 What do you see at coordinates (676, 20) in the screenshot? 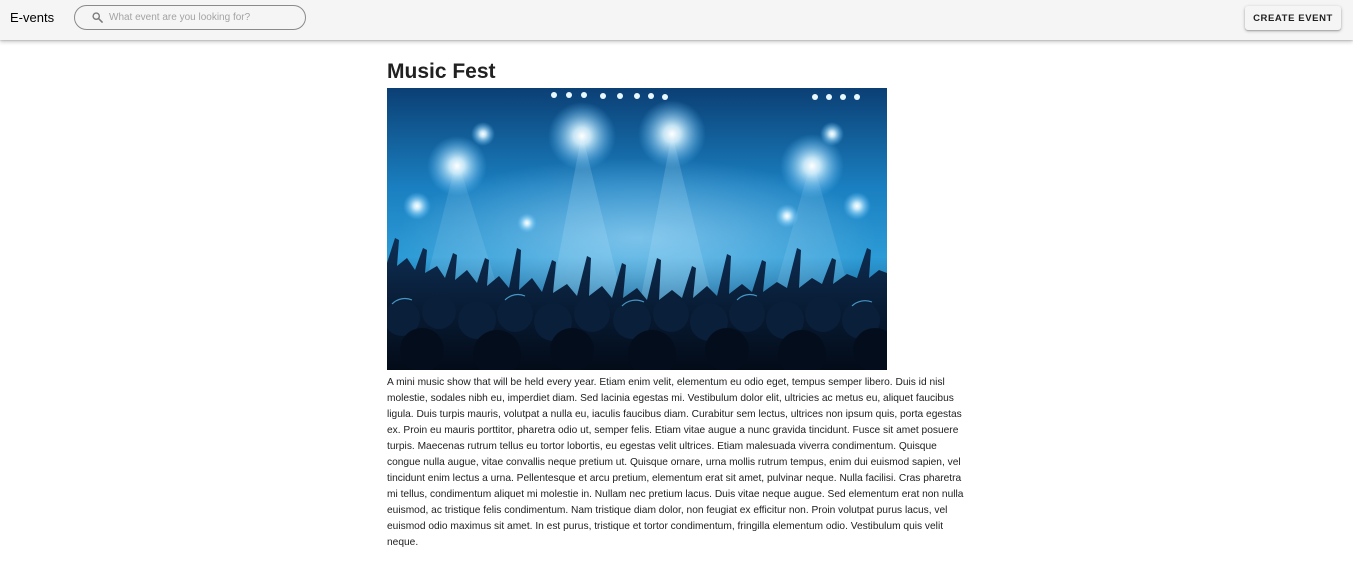
I see `app-bar: E-vents CREATE EVENT` at bounding box center [676, 20].